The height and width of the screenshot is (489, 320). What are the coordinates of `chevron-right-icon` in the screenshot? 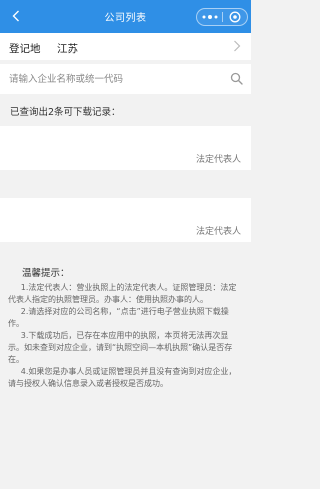 It's located at (237, 46).